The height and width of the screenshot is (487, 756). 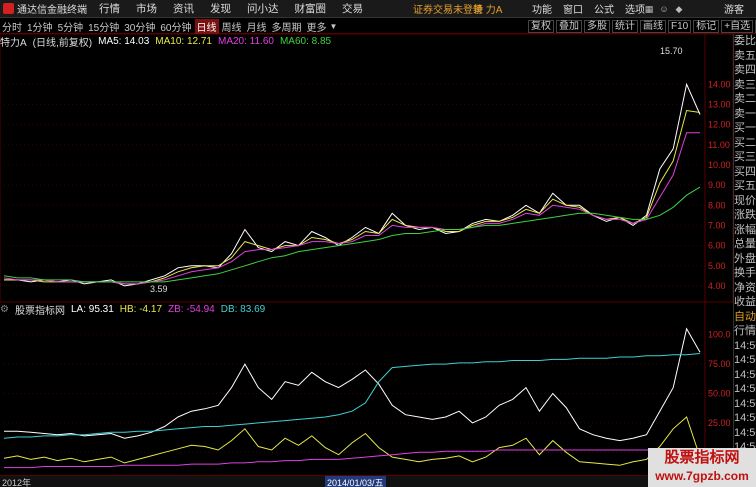 What do you see at coordinates (745, 113) in the screenshot?
I see `side-panel-item: 卖一` at bounding box center [745, 113].